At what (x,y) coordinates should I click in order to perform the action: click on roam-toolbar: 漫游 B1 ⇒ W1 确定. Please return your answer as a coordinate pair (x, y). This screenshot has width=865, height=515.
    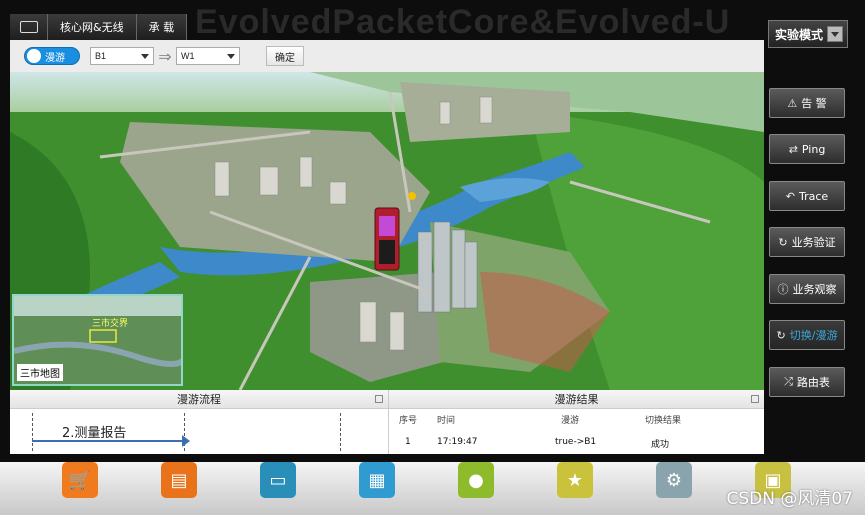
    Looking at the image, I should click on (387, 56).